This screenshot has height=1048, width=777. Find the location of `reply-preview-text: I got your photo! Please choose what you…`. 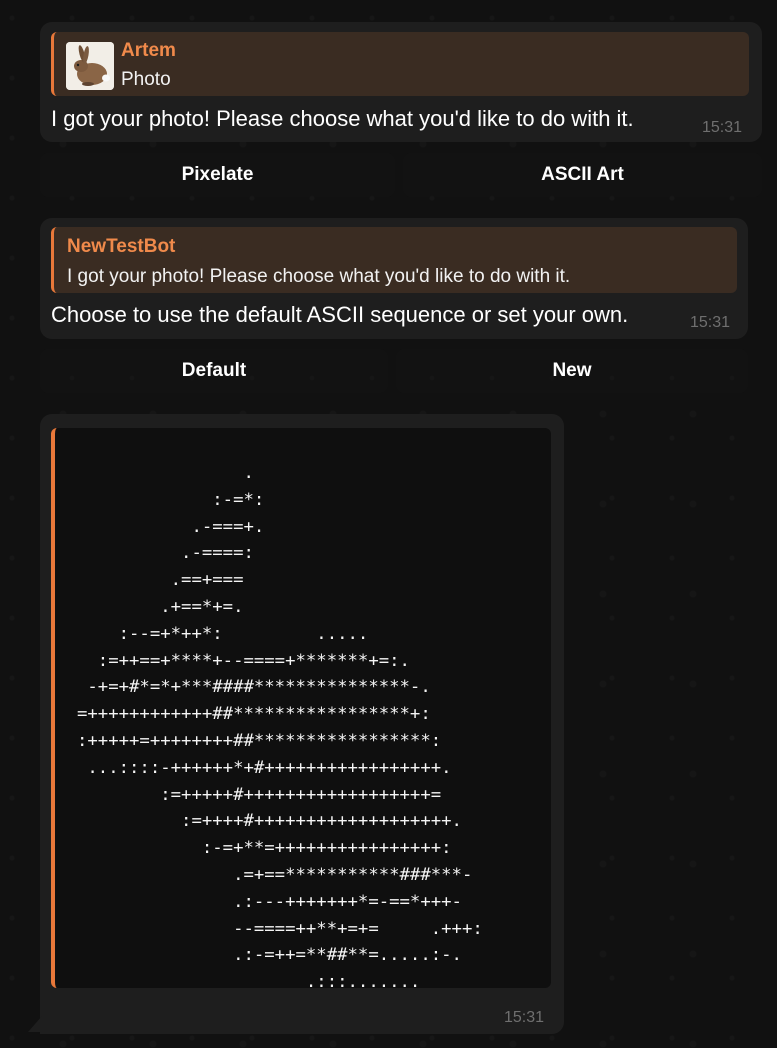

reply-preview-text: I got your photo! Please choose what you… is located at coordinates (319, 276).